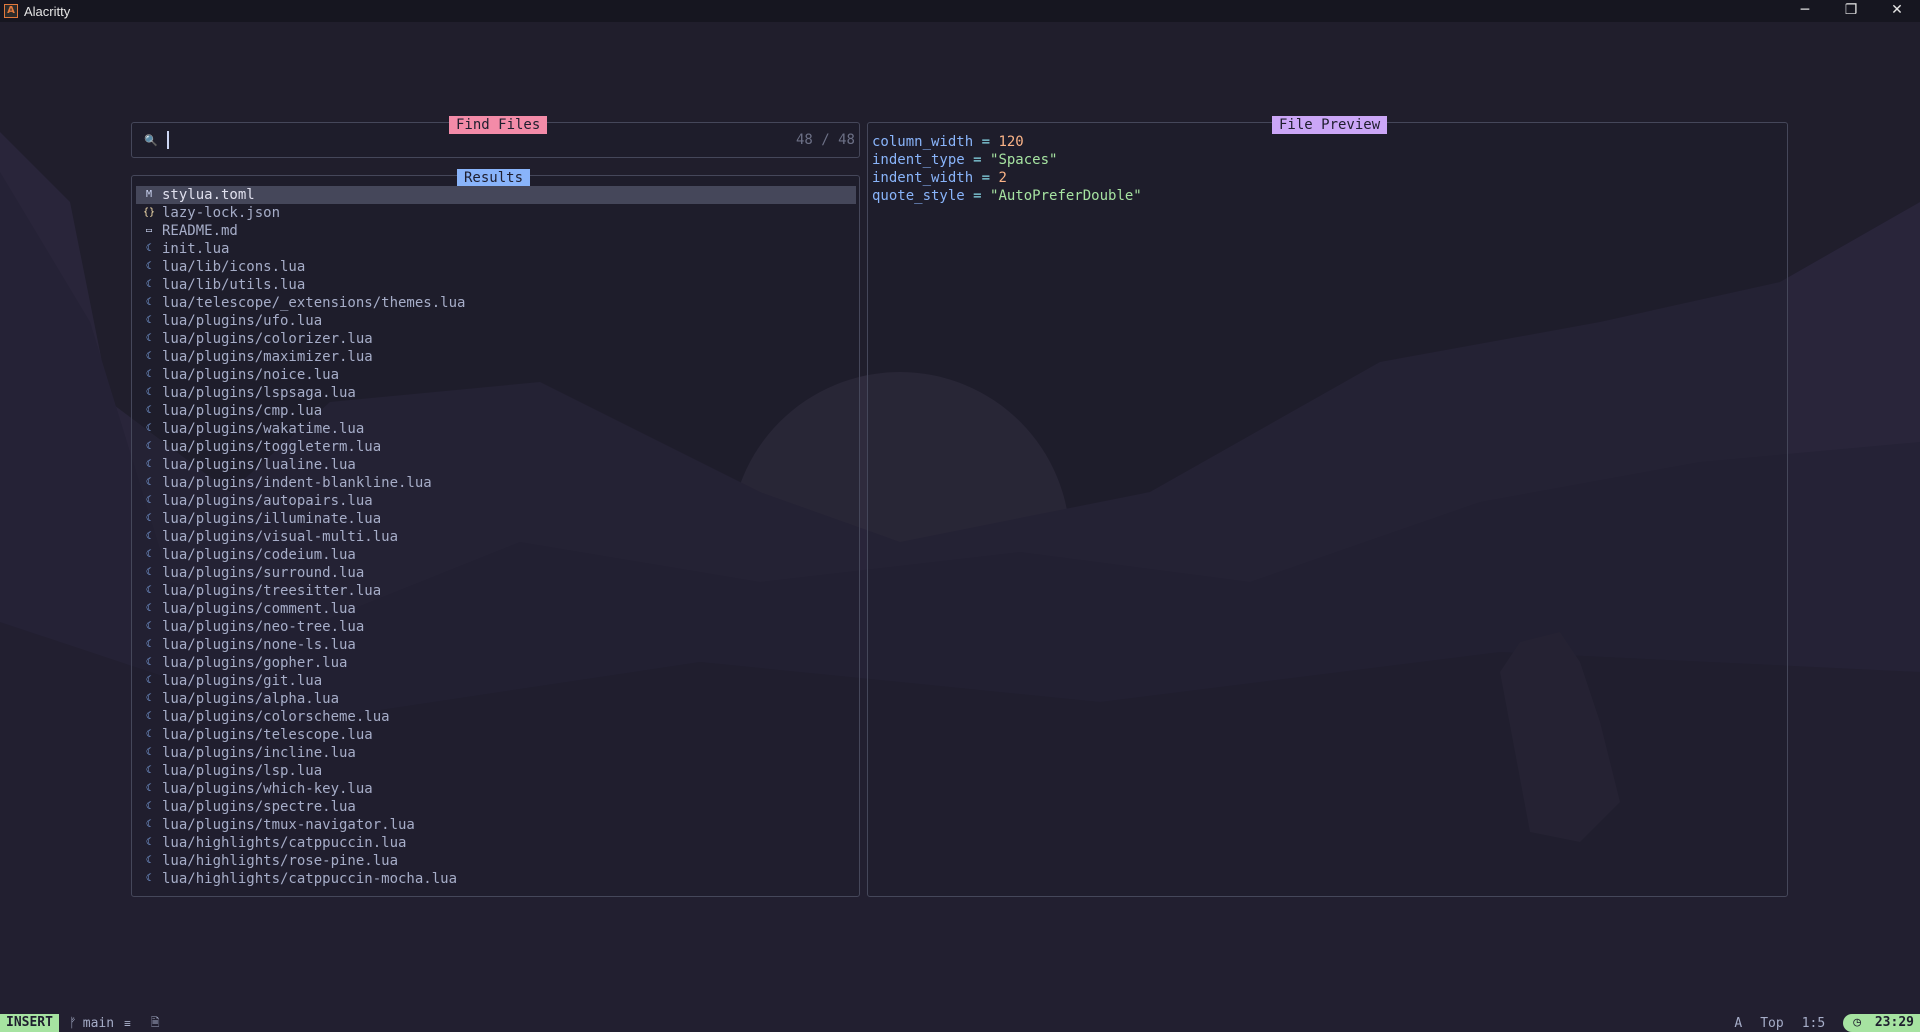 This screenshot has width=1920, height=1032. I want to click on result-item: ☾ lua/plugins/telescope.lua, so click(496, 735).